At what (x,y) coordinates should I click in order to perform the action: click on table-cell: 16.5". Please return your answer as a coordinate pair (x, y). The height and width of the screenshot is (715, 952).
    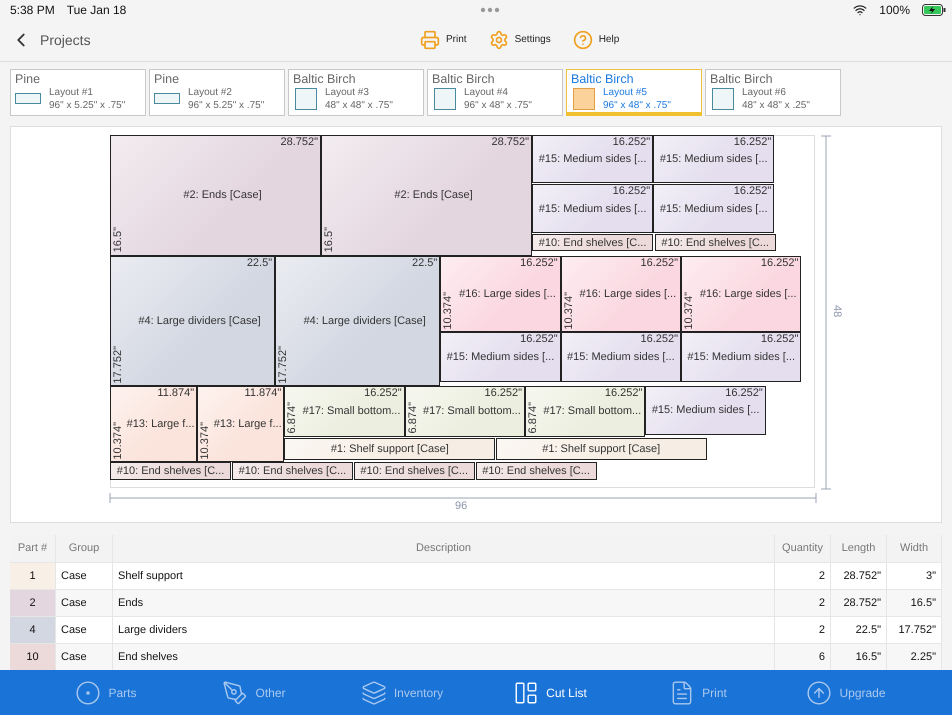
    Looking at the image, I should click on (914, 603).